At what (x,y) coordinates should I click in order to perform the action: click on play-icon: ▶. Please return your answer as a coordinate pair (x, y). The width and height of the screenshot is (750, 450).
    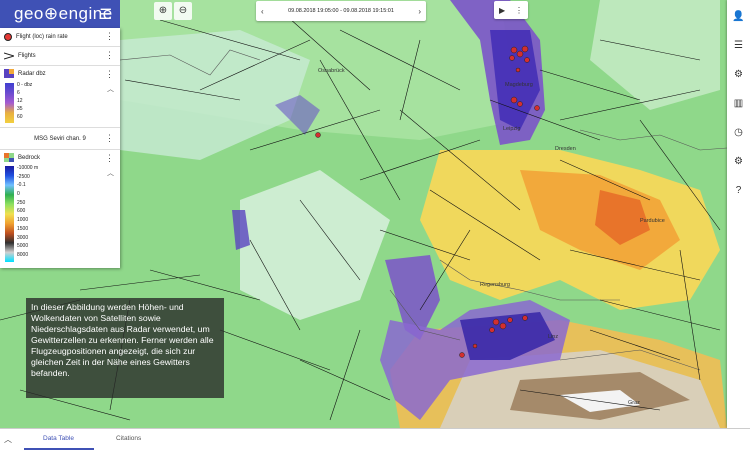
    Looking at the image, I should click on (502, 10).